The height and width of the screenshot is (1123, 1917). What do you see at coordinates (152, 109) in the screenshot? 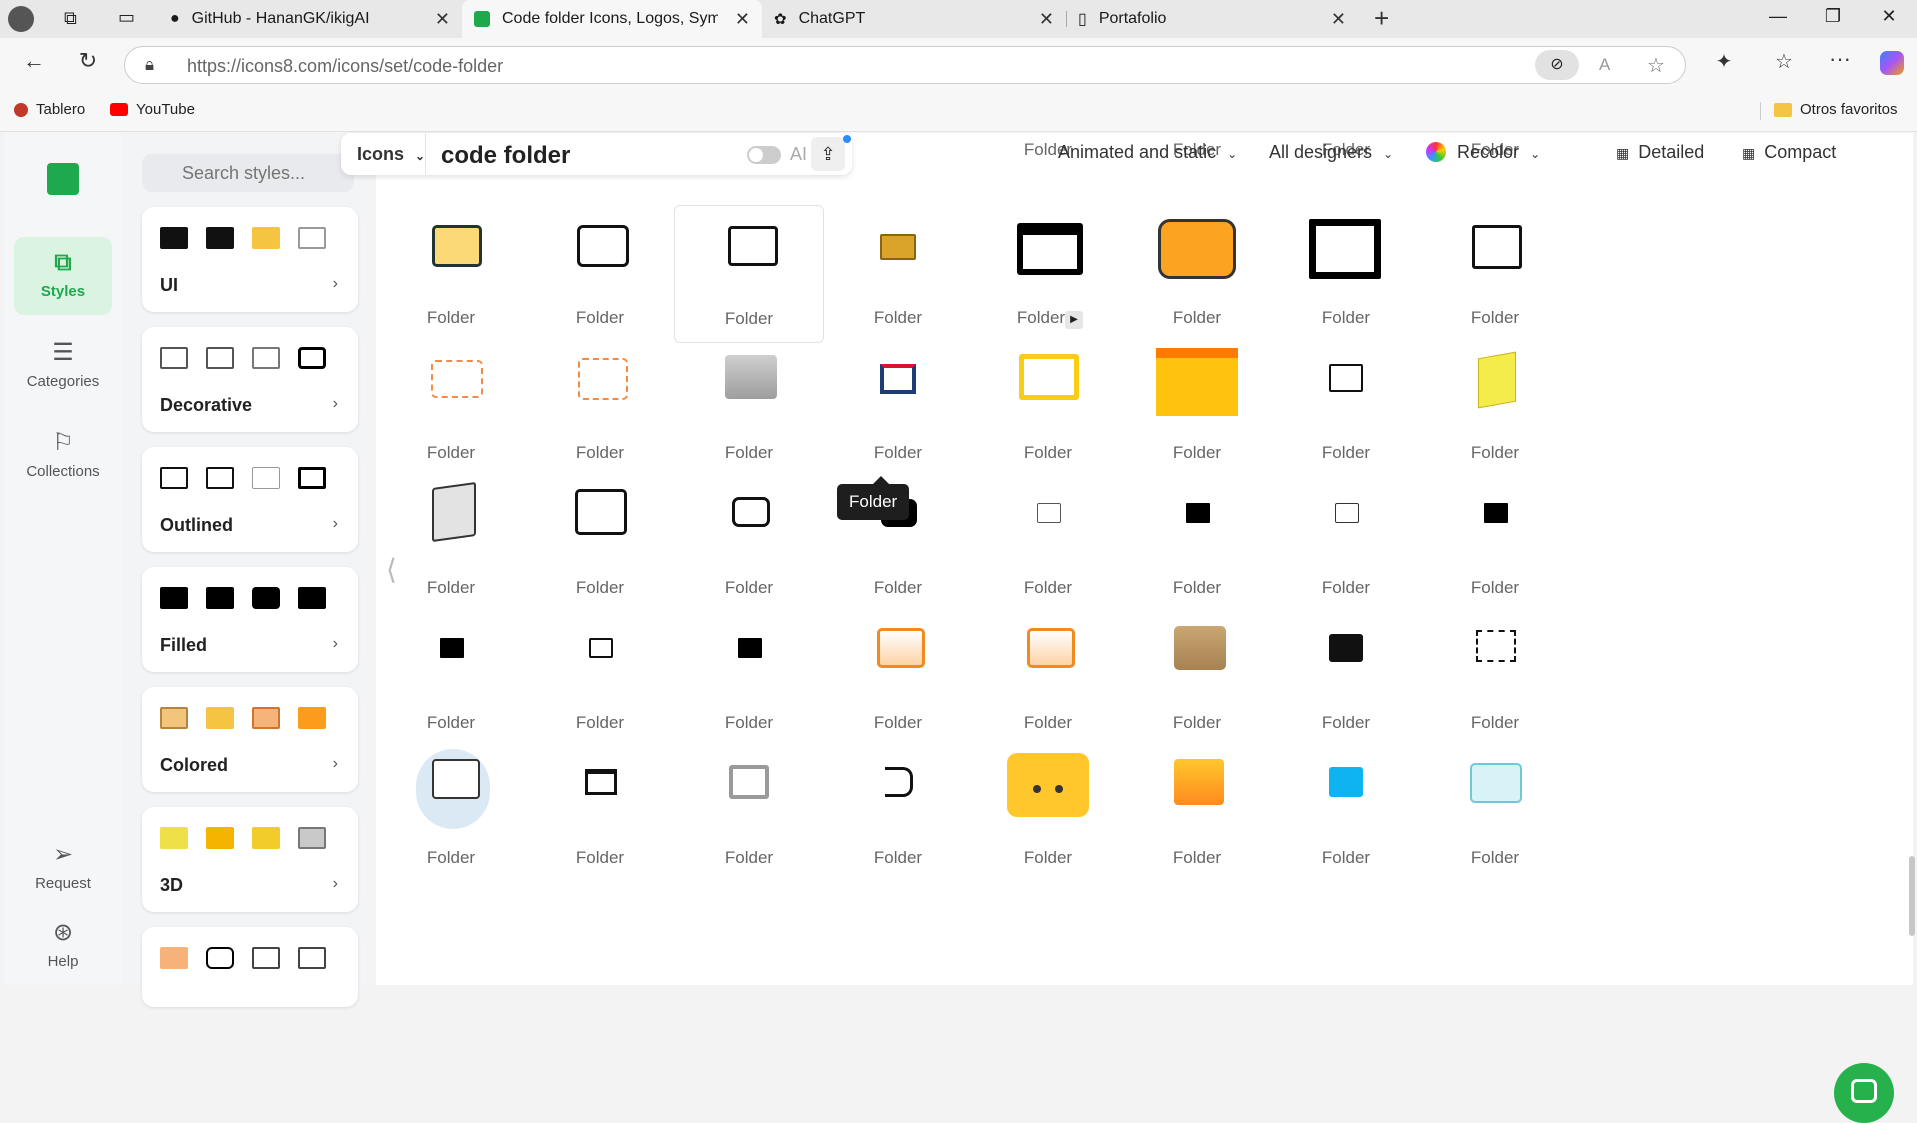
I see `bookmark-youtube: YouTube` at bounding box center [152, 109].